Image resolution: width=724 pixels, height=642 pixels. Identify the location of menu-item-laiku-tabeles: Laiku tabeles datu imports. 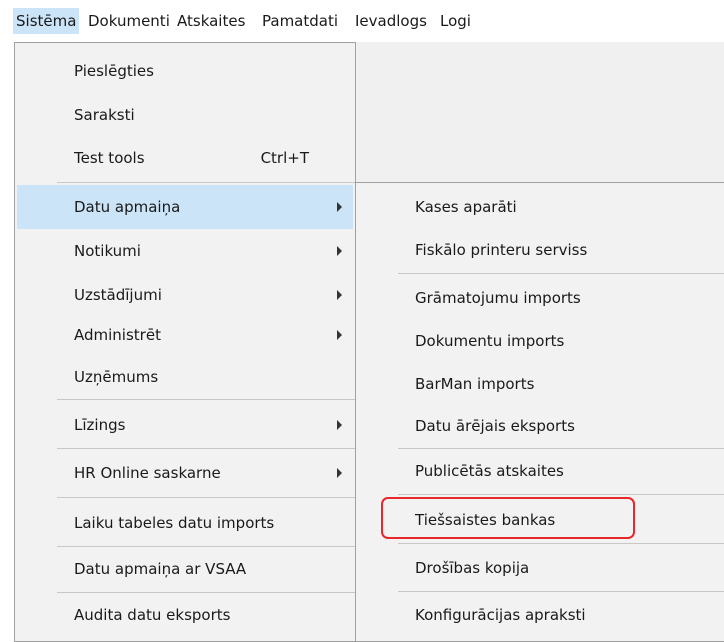
(185, 523).